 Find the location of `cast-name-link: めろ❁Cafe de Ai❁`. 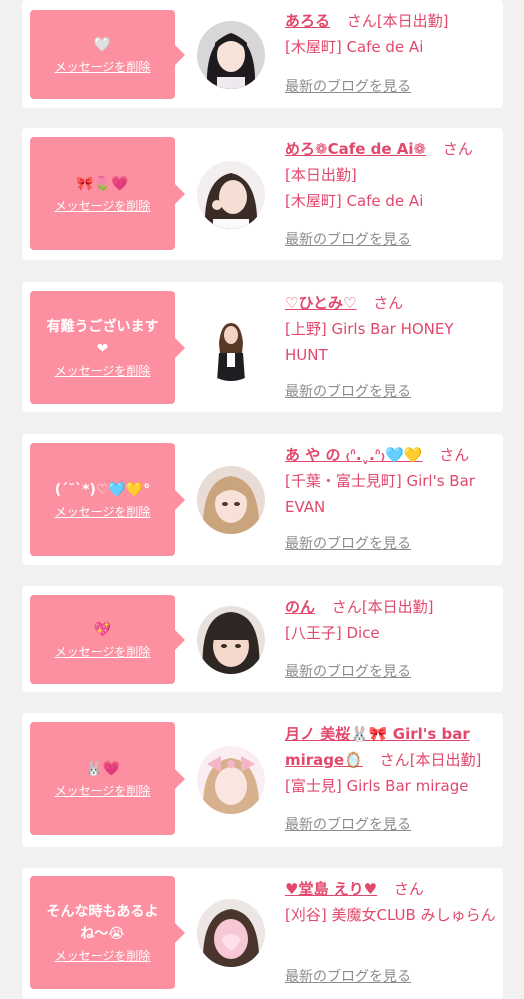

cast-name-link: めろ❁Cafe de Ai❁ is located at coordinates (355, 149).